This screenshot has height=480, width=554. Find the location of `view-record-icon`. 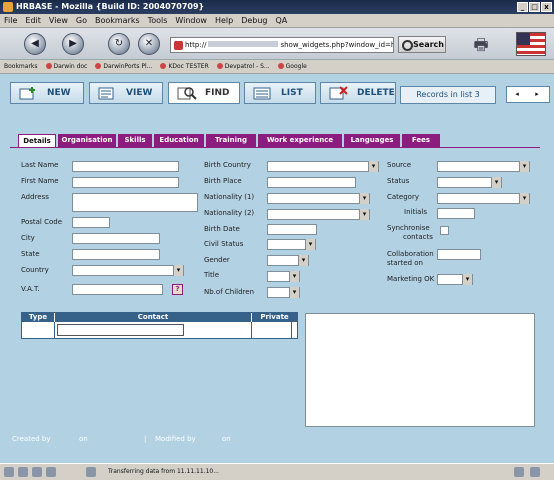

view-record-icon is located at coordinates (106, 93).